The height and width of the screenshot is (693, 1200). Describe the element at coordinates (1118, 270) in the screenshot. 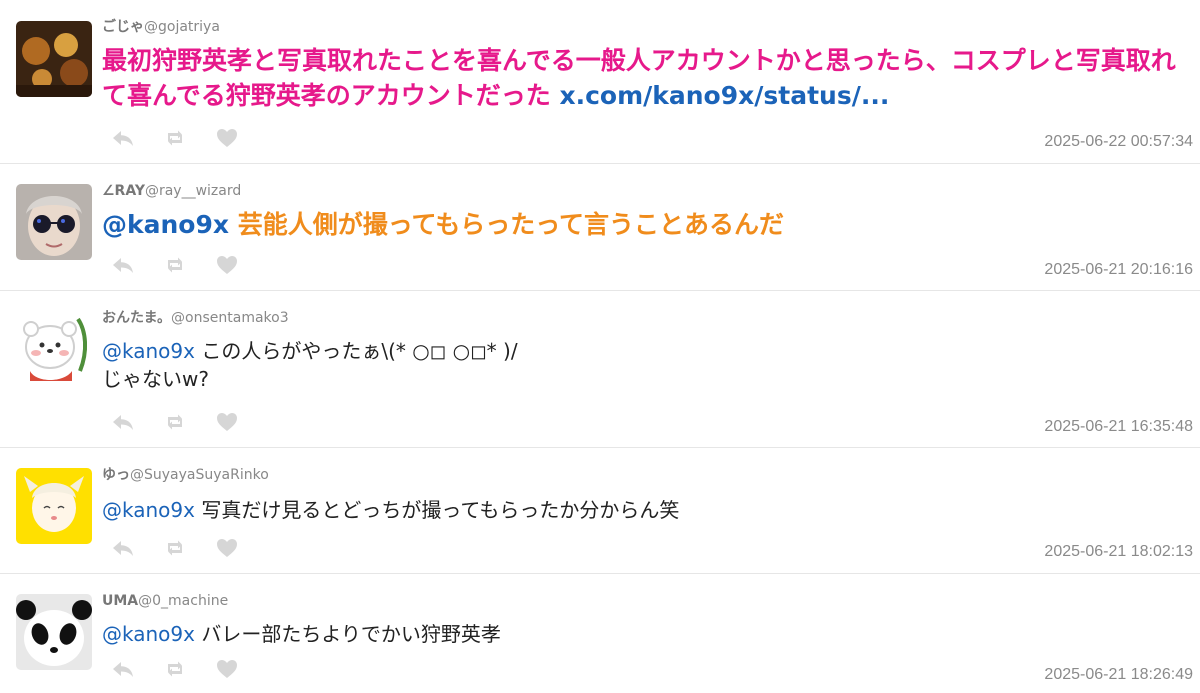

I see `tweet-timestamp: 2025-06-21 20:16:16` at that location.